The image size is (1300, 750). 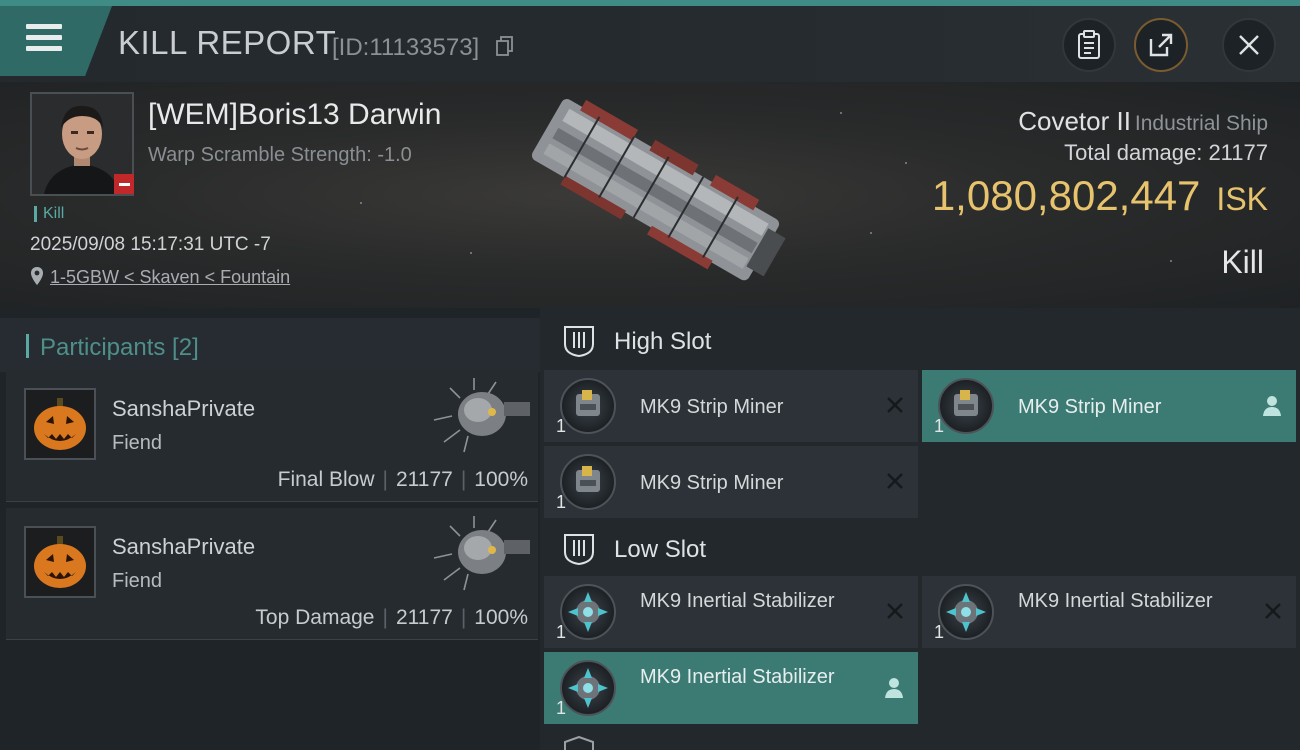 What do you see at coordinates (650, 44) in the screenshot?
I see `header-bar: KILL REPORT [ID:11133573]` at bounding box center [650, 44].